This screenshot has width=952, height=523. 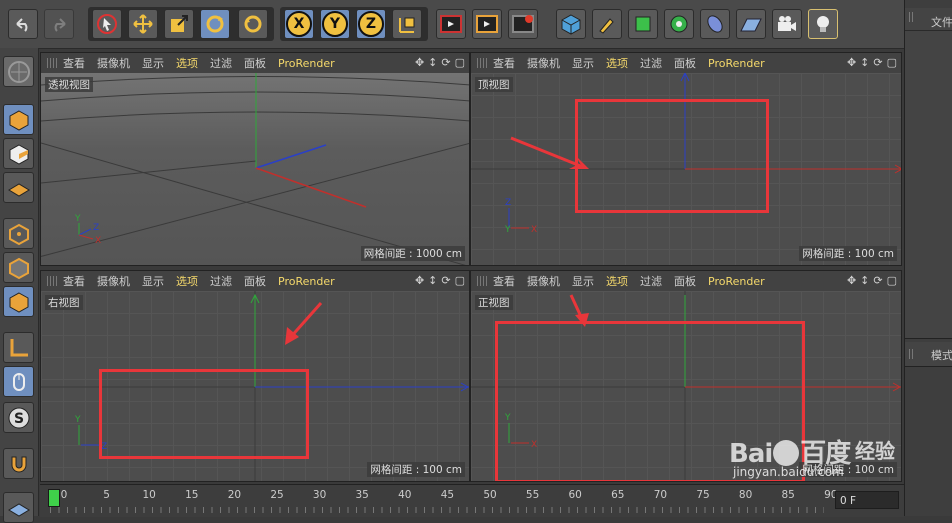 I want to click on make-editable-button, so click(x=18, y=71).